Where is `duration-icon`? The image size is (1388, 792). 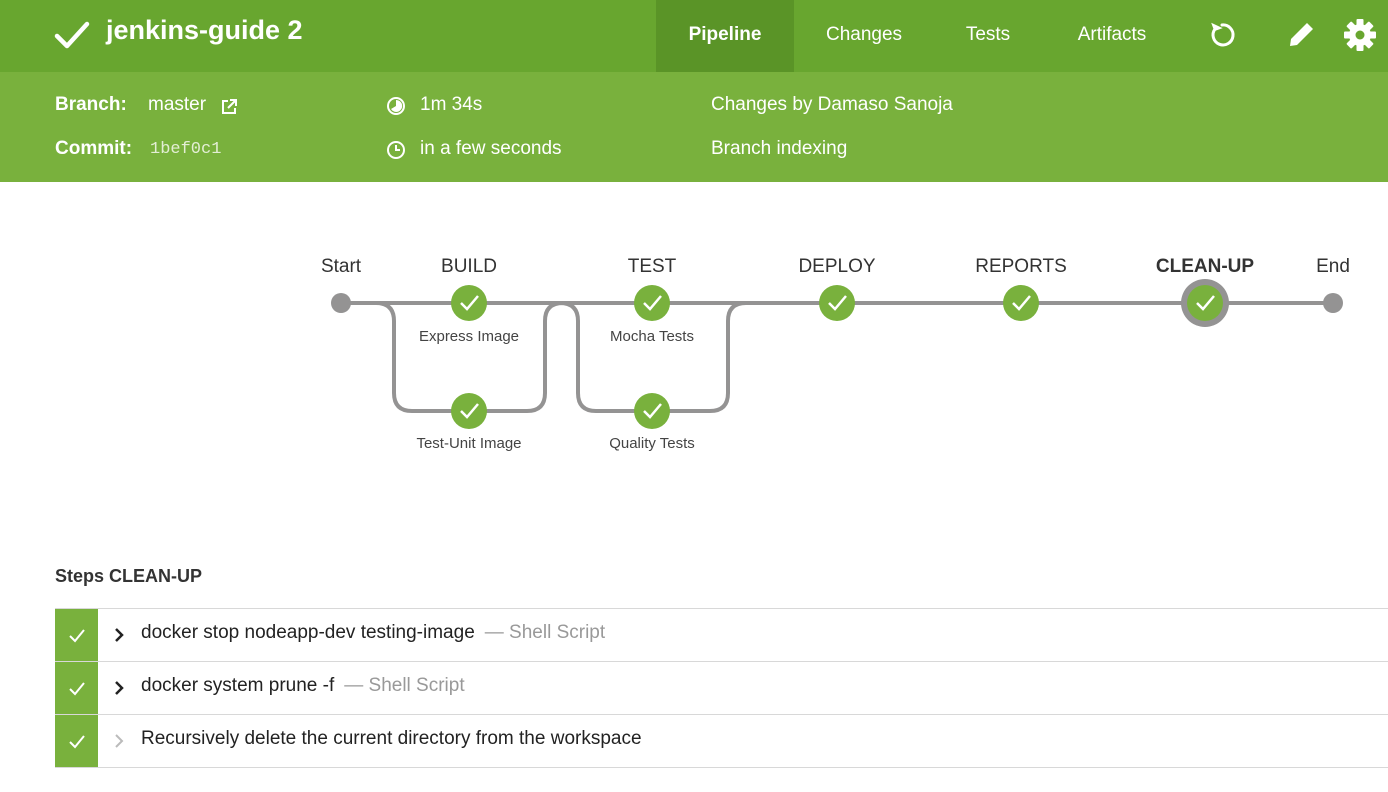
duration-icon is located at coordinates (396, 106).